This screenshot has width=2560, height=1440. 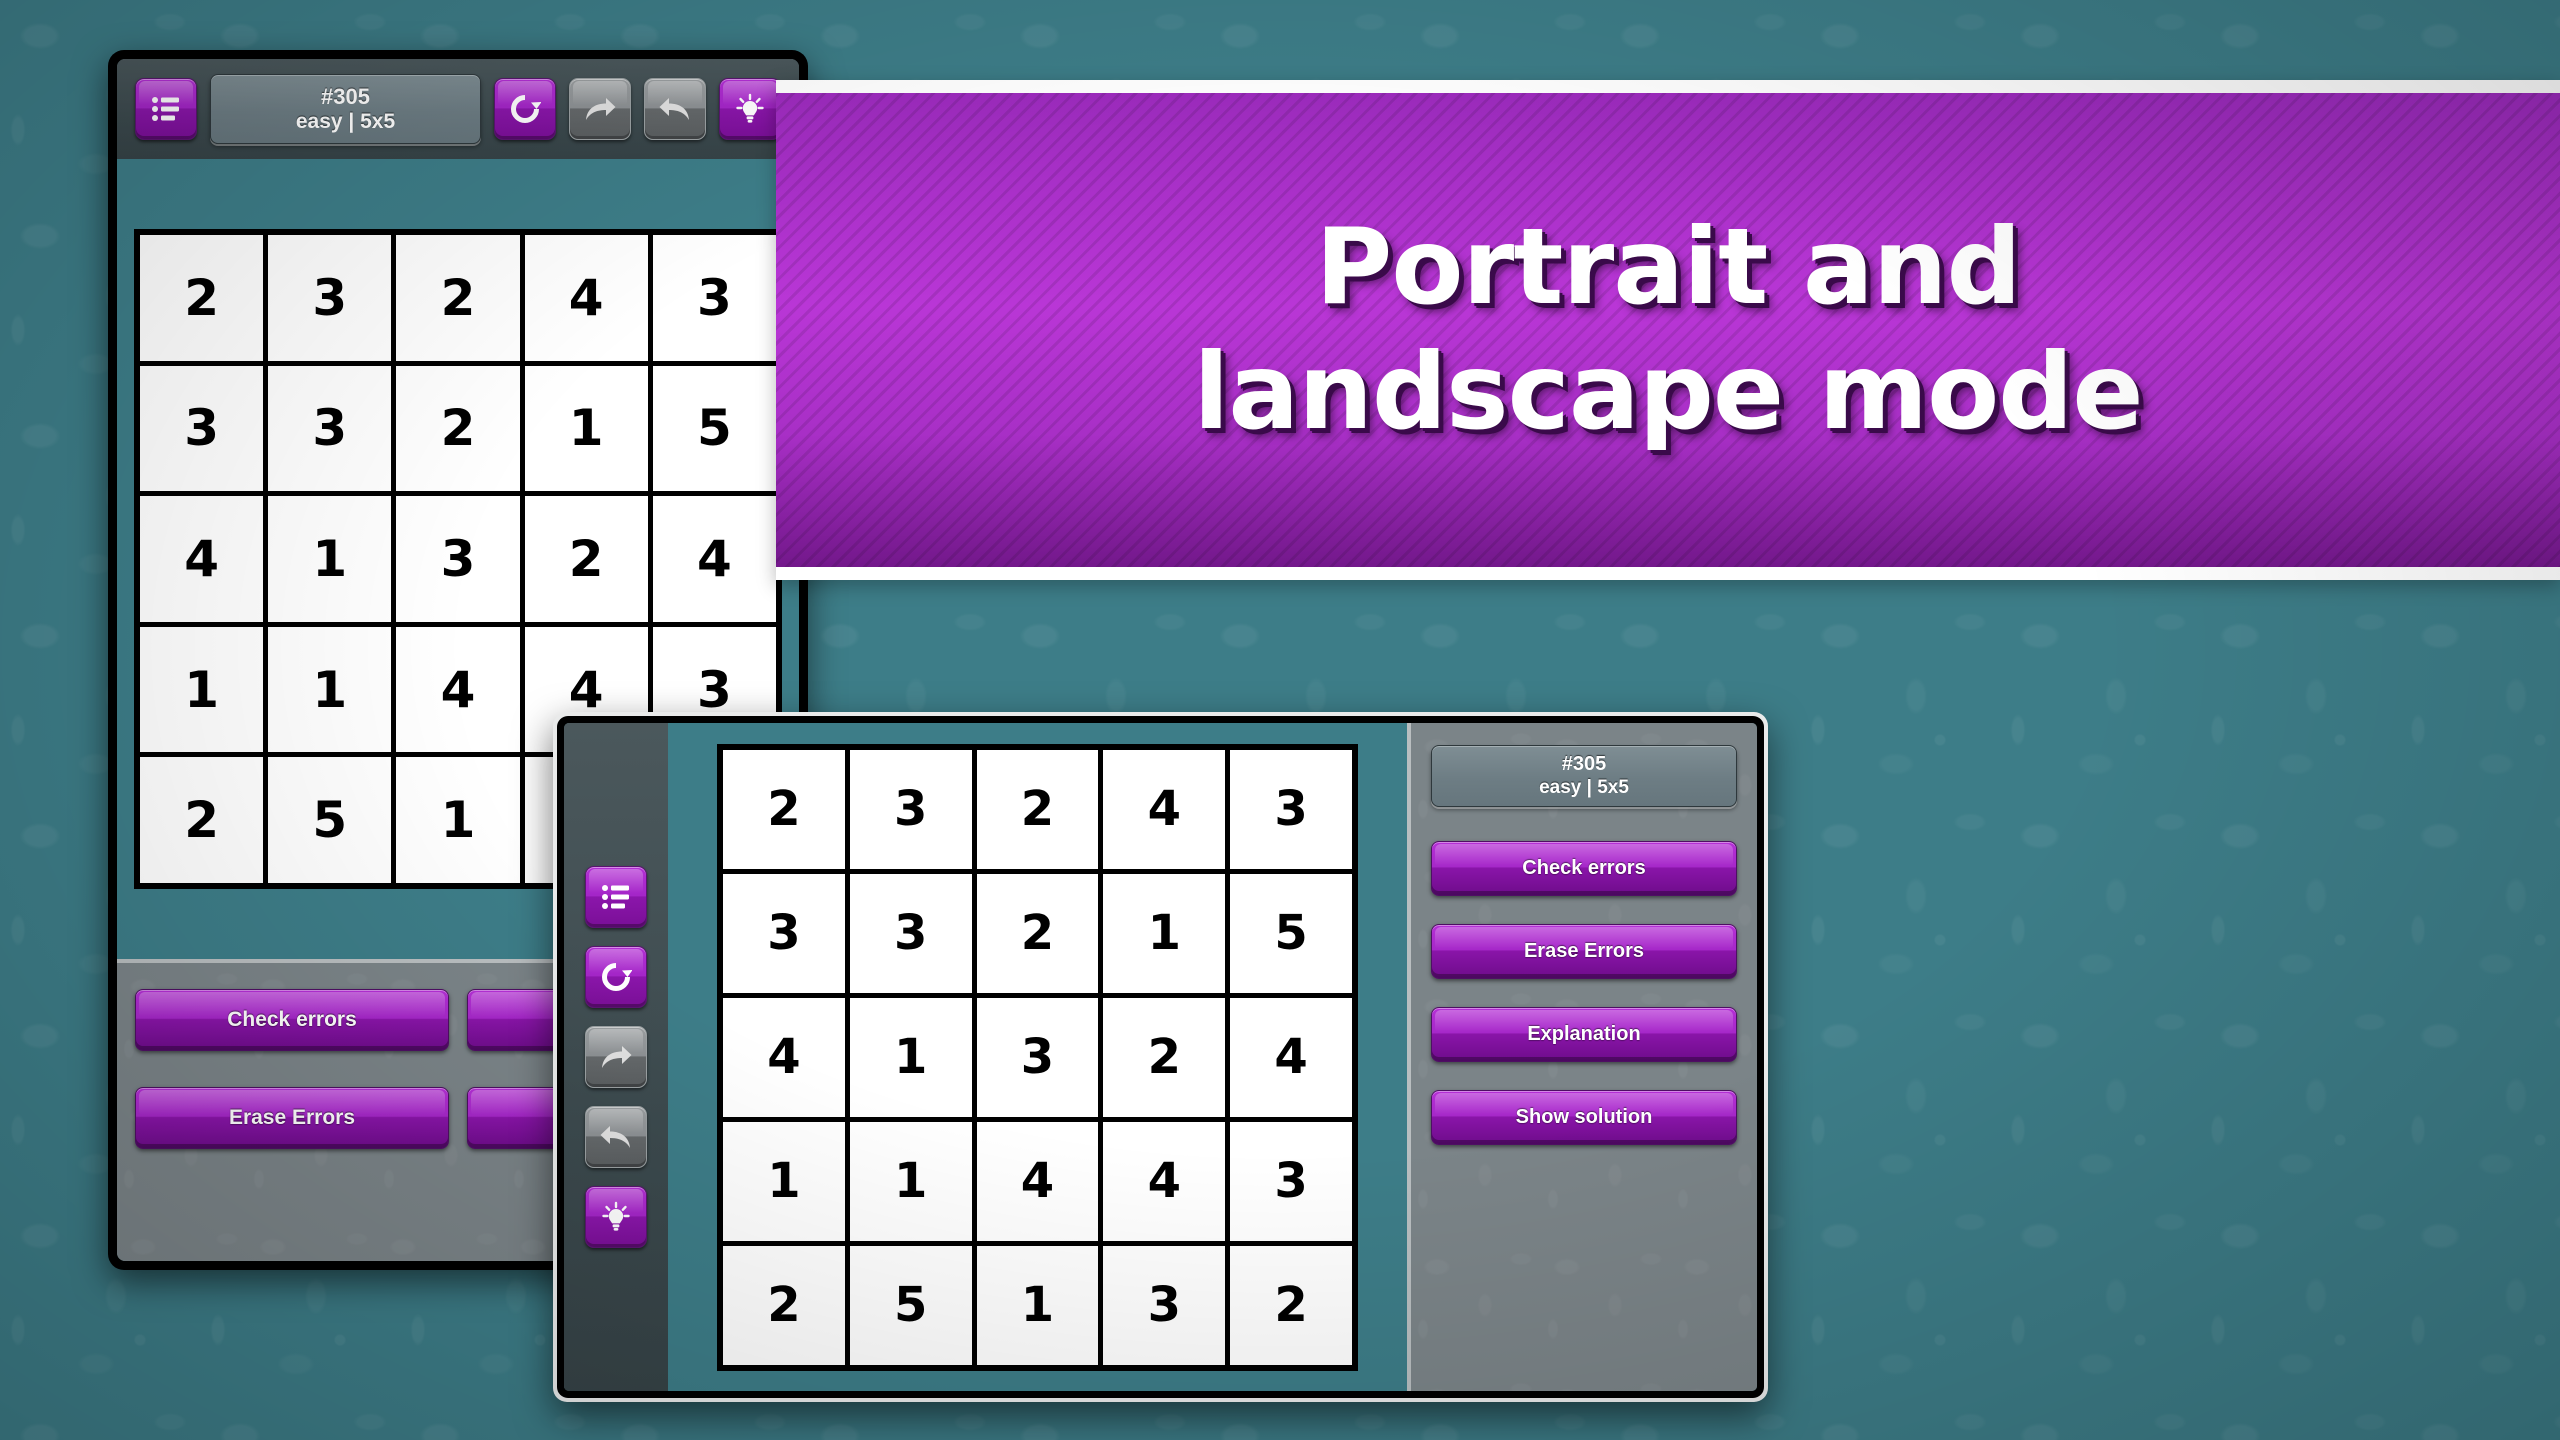 What do you see at coordinates (1291, 1305) in the screenshot?
I see `grid-cell-r5-c5: 2` at bounding box center [1291, 1305].